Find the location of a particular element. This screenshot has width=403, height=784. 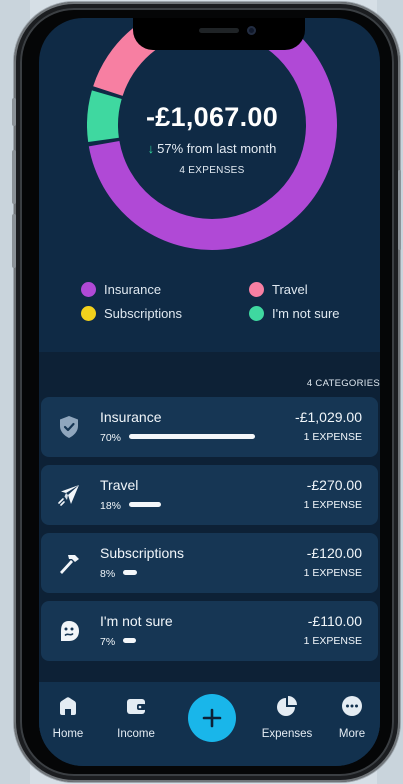

front-camera is located at coordinates (251, 30).